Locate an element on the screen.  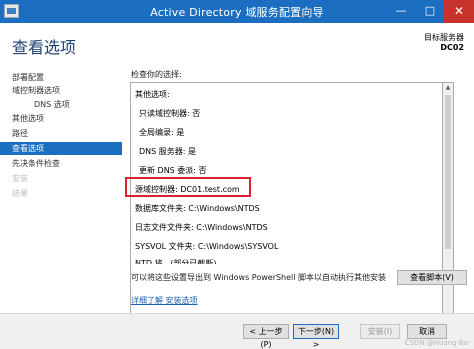
review-scrollbar: ▲ ▼ is located at coordinates (448, 207).